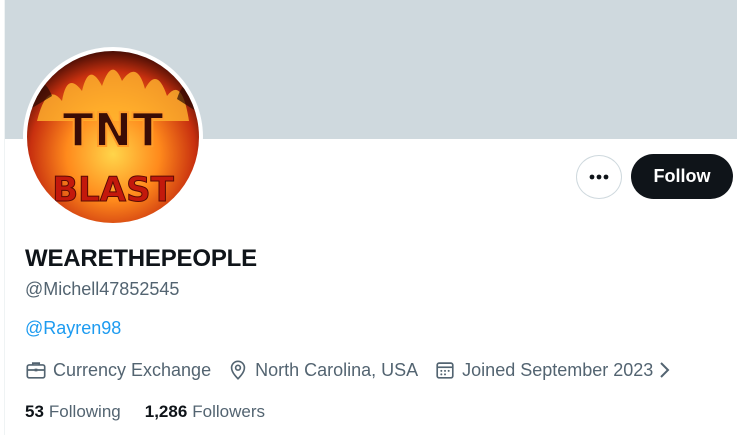 Image resolution: width=737 pixels, height=435 pixels. I want to click on followers-count: 1,286, so click(166, 411).